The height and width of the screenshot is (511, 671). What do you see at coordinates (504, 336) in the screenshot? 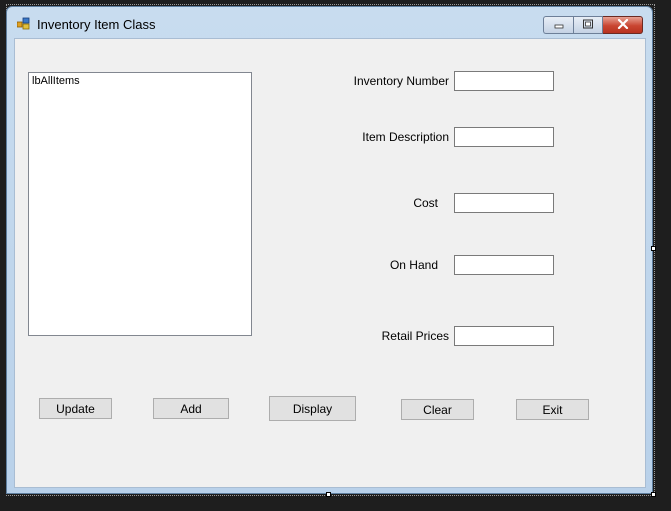
I see `retail-prices-field` at bounding box center [504, 336].